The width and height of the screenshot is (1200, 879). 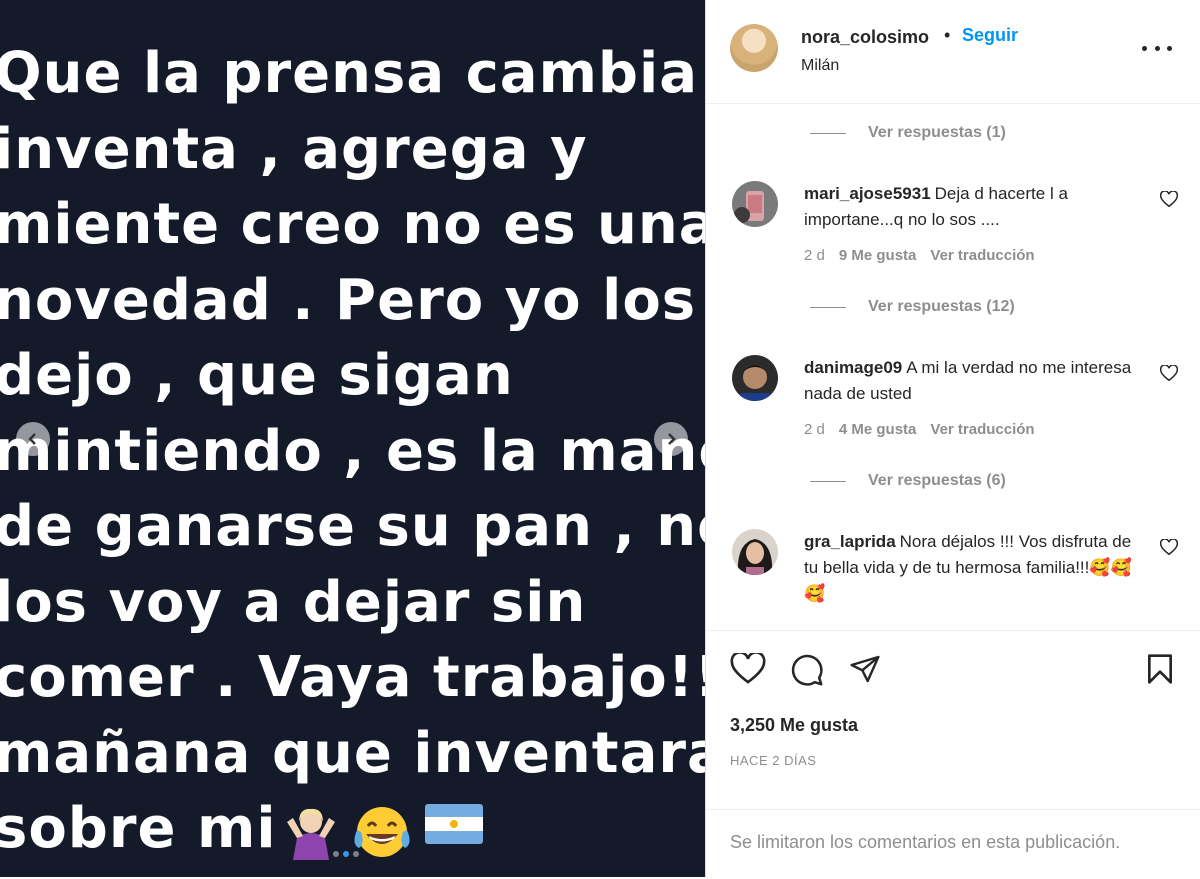 I want to click on send-icon, so click(x=865, y=669).